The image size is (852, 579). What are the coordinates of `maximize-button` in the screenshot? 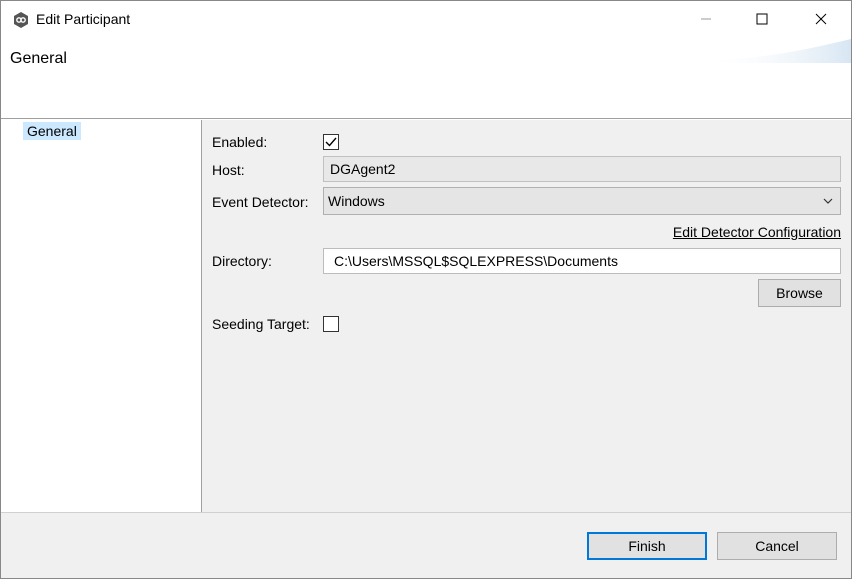 It's located at (762, 20).